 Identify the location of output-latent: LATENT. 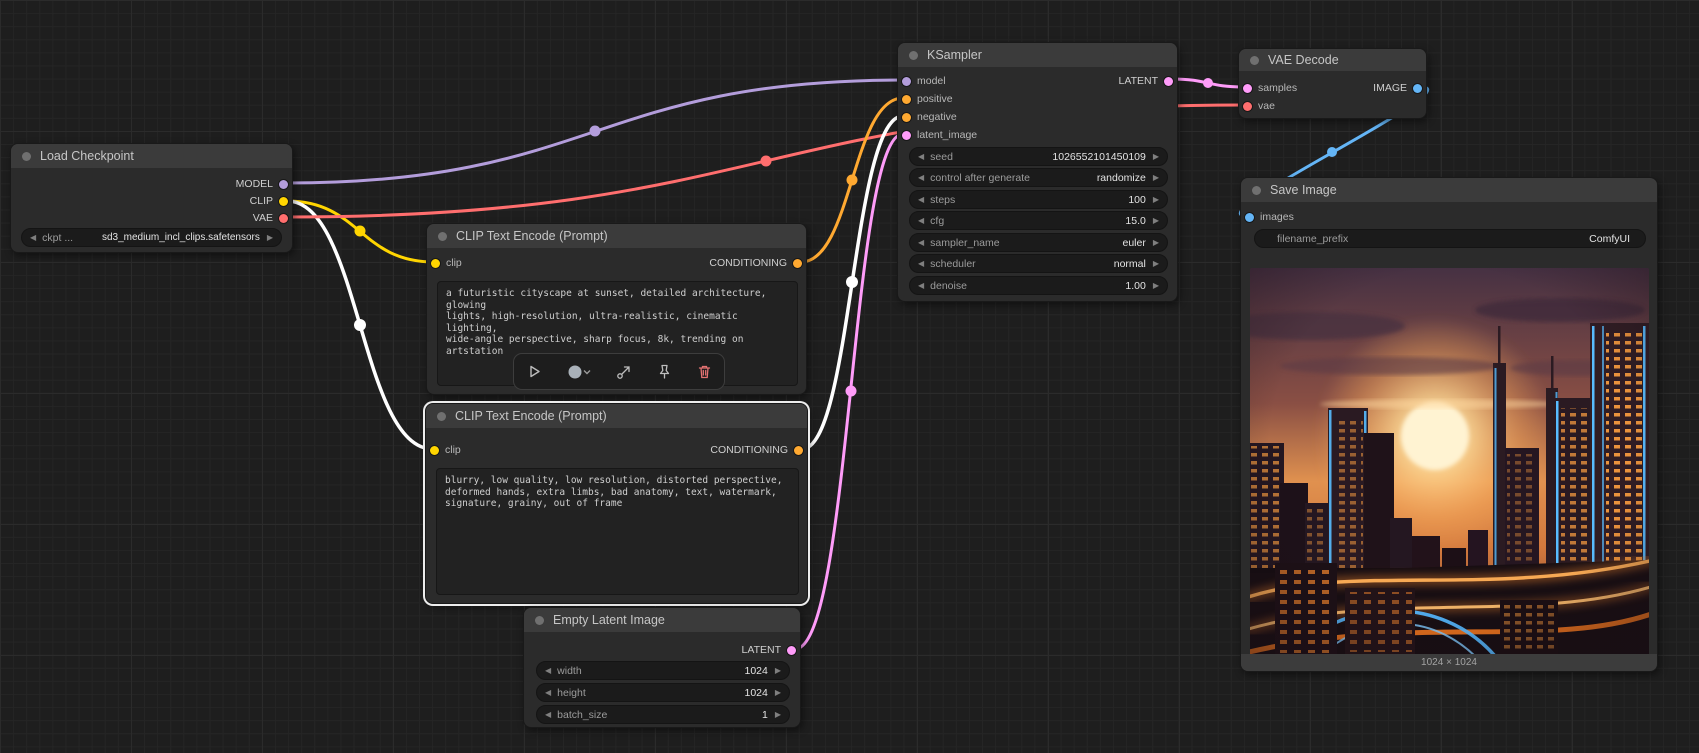
(769, 650).